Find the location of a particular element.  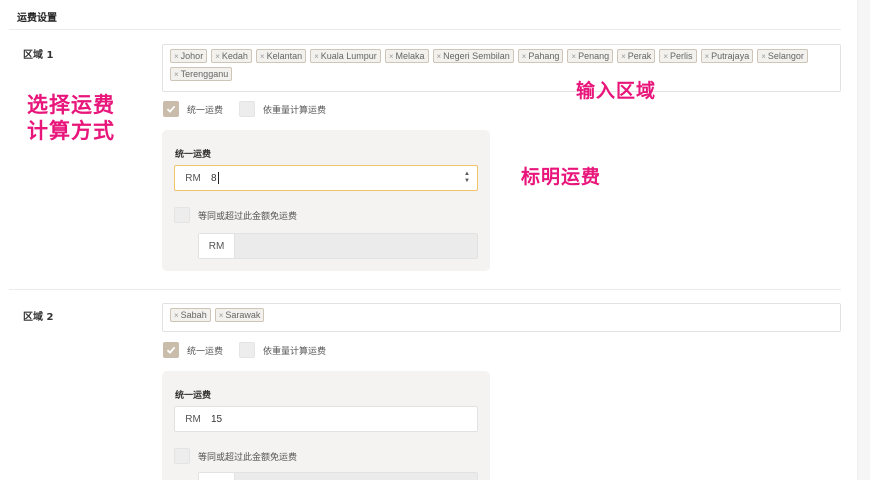

state-tag: × Selangor is located at coordinates (782, 56).